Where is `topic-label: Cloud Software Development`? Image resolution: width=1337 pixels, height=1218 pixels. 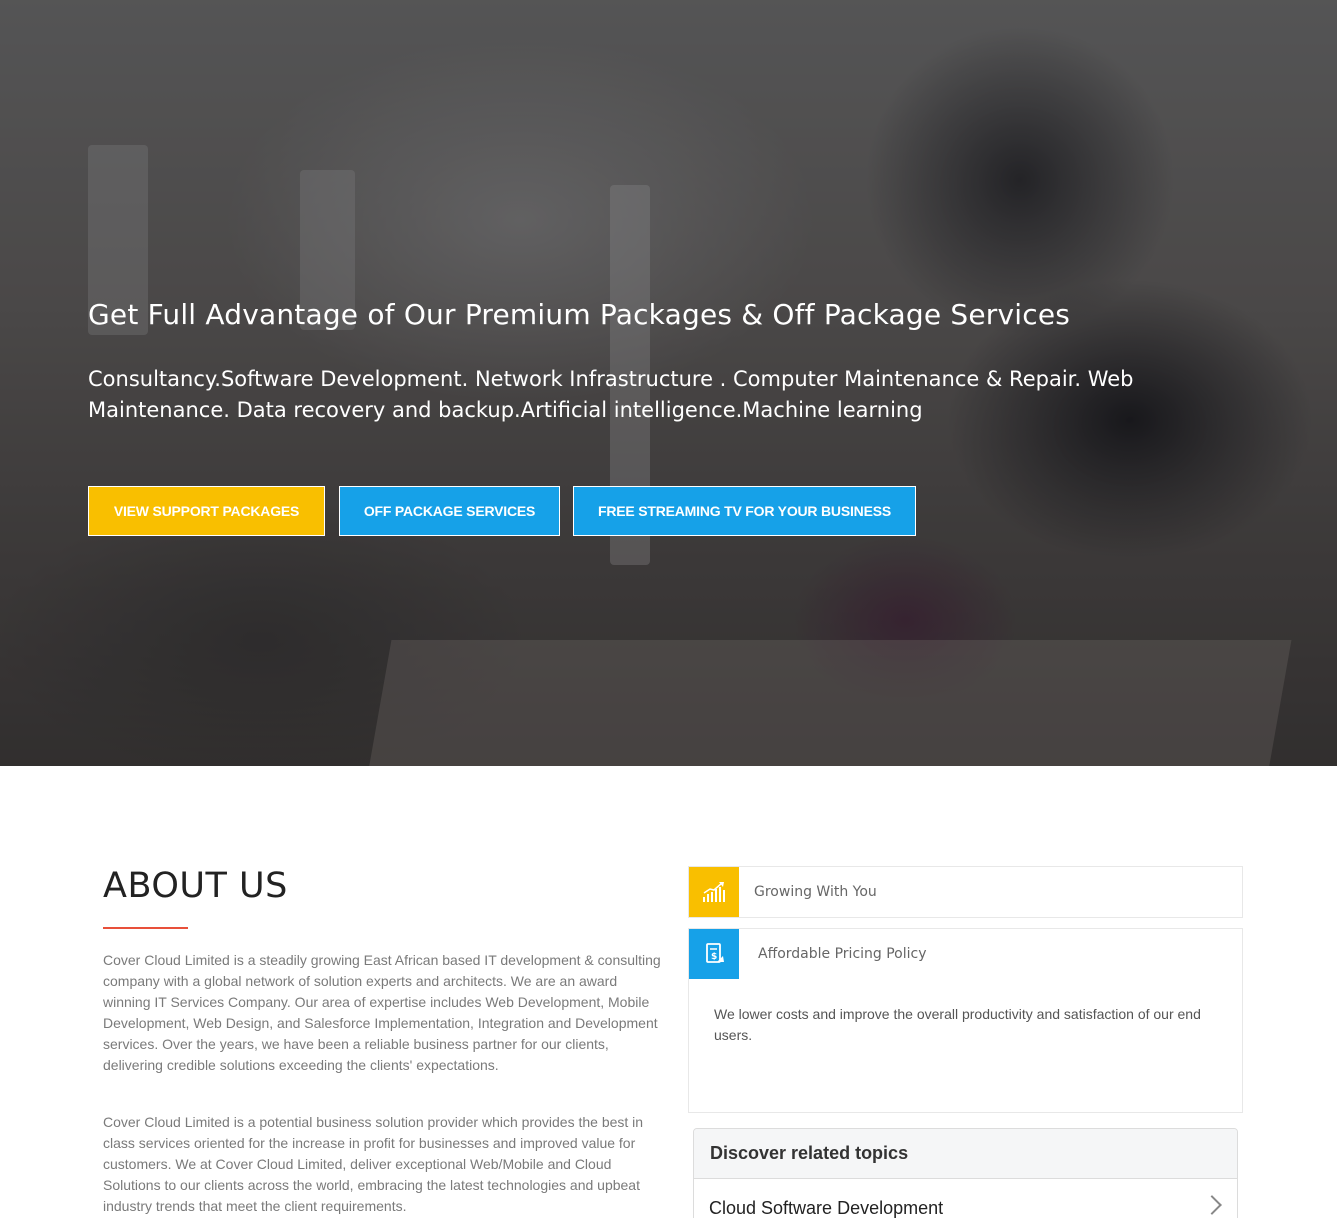 topic-label: Cloud Software Development is located at coordinates (826, 1207).